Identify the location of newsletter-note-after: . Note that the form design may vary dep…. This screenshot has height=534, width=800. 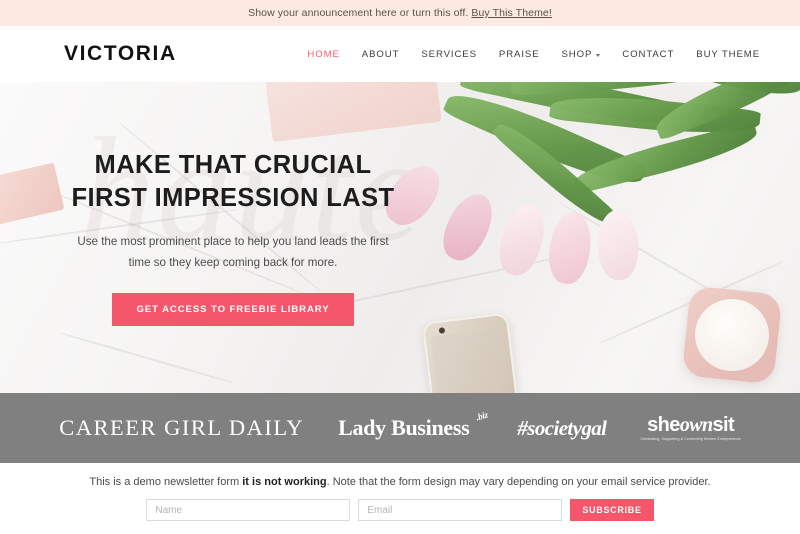
(518, 482).